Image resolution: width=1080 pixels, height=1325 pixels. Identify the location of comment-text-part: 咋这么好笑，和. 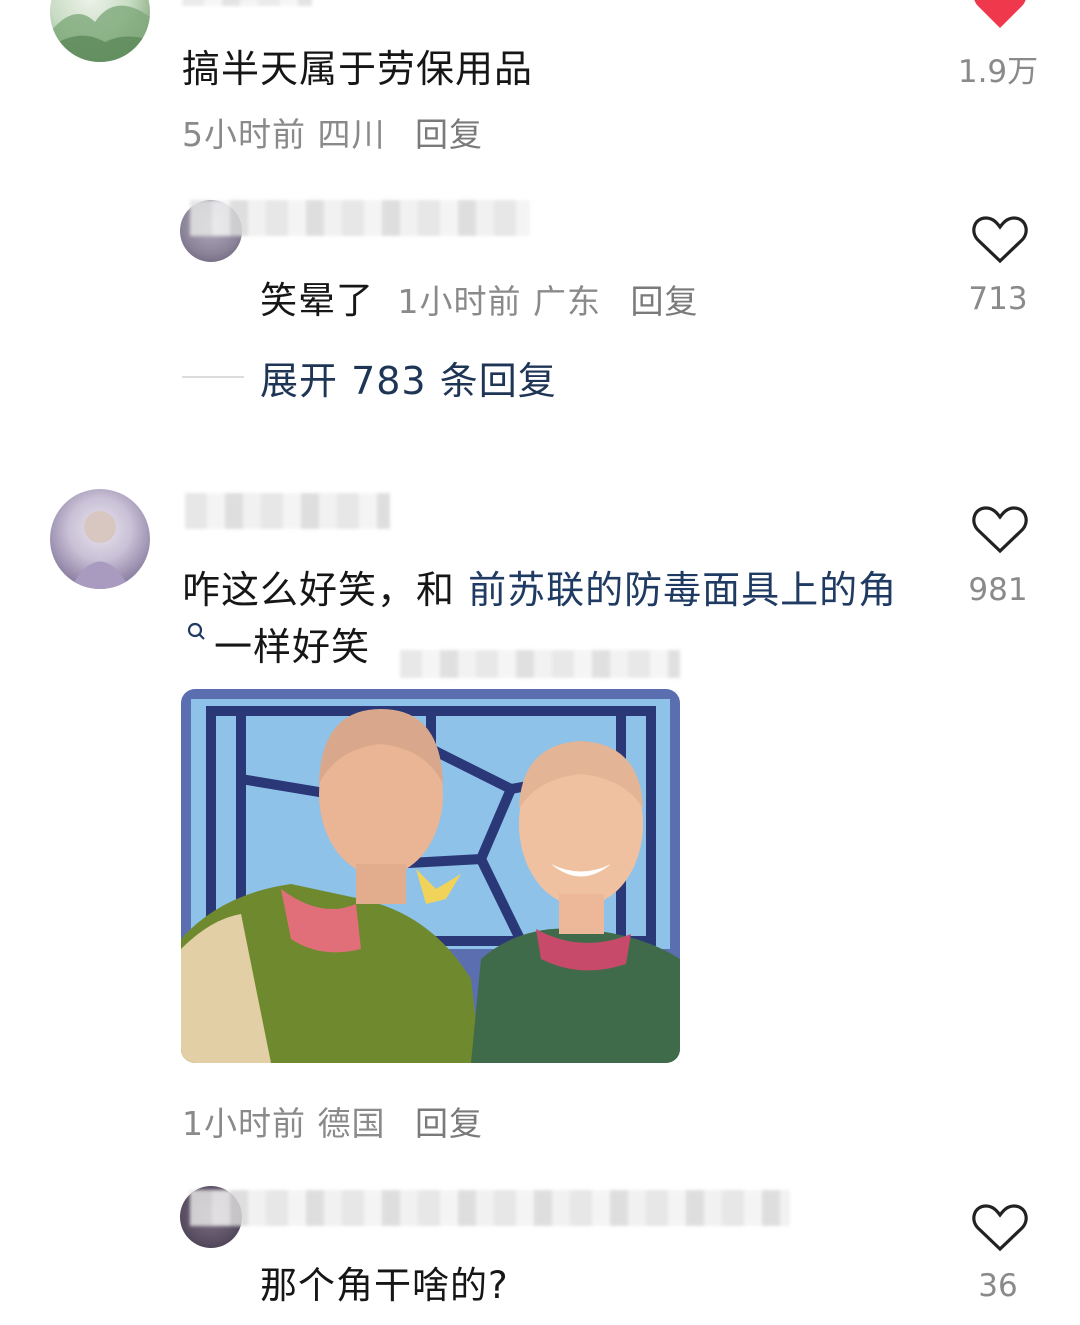
(325, 590).